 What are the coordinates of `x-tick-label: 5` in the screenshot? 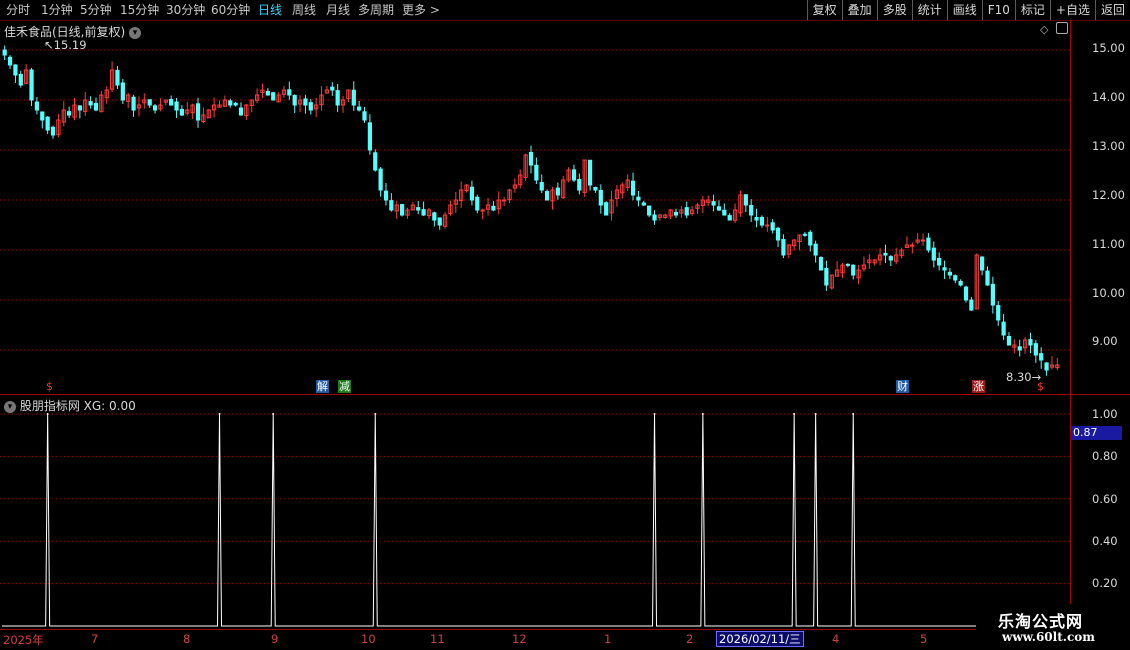 It's located at (924, 639).